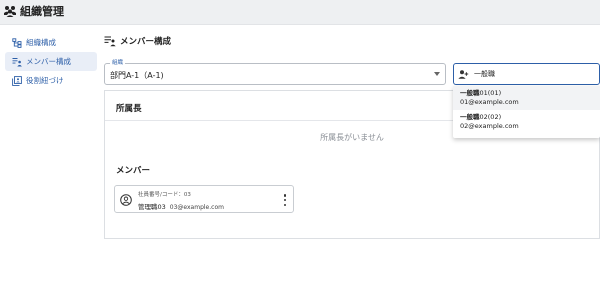 This screenshot has width=600, height=301. I want to click on org-select: 組織 部門A-1（A-1), so click(275, 72).